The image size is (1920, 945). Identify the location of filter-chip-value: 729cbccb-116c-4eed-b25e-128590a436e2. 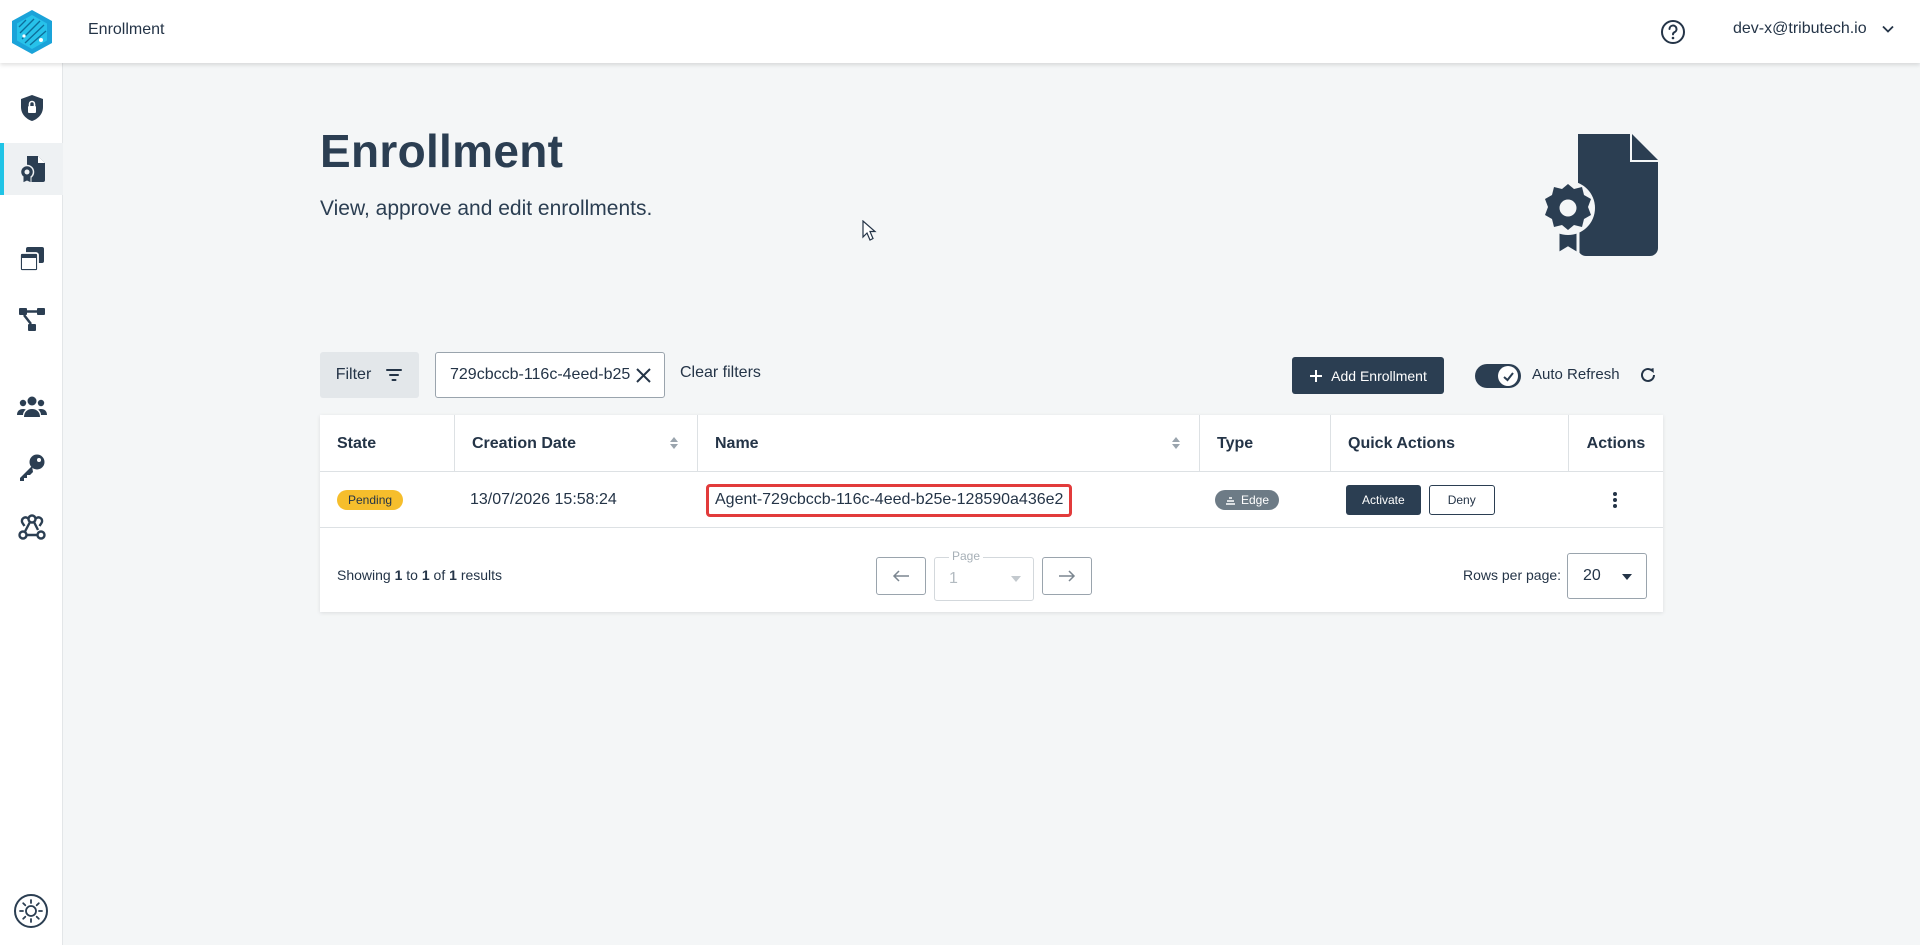
(540, 374).